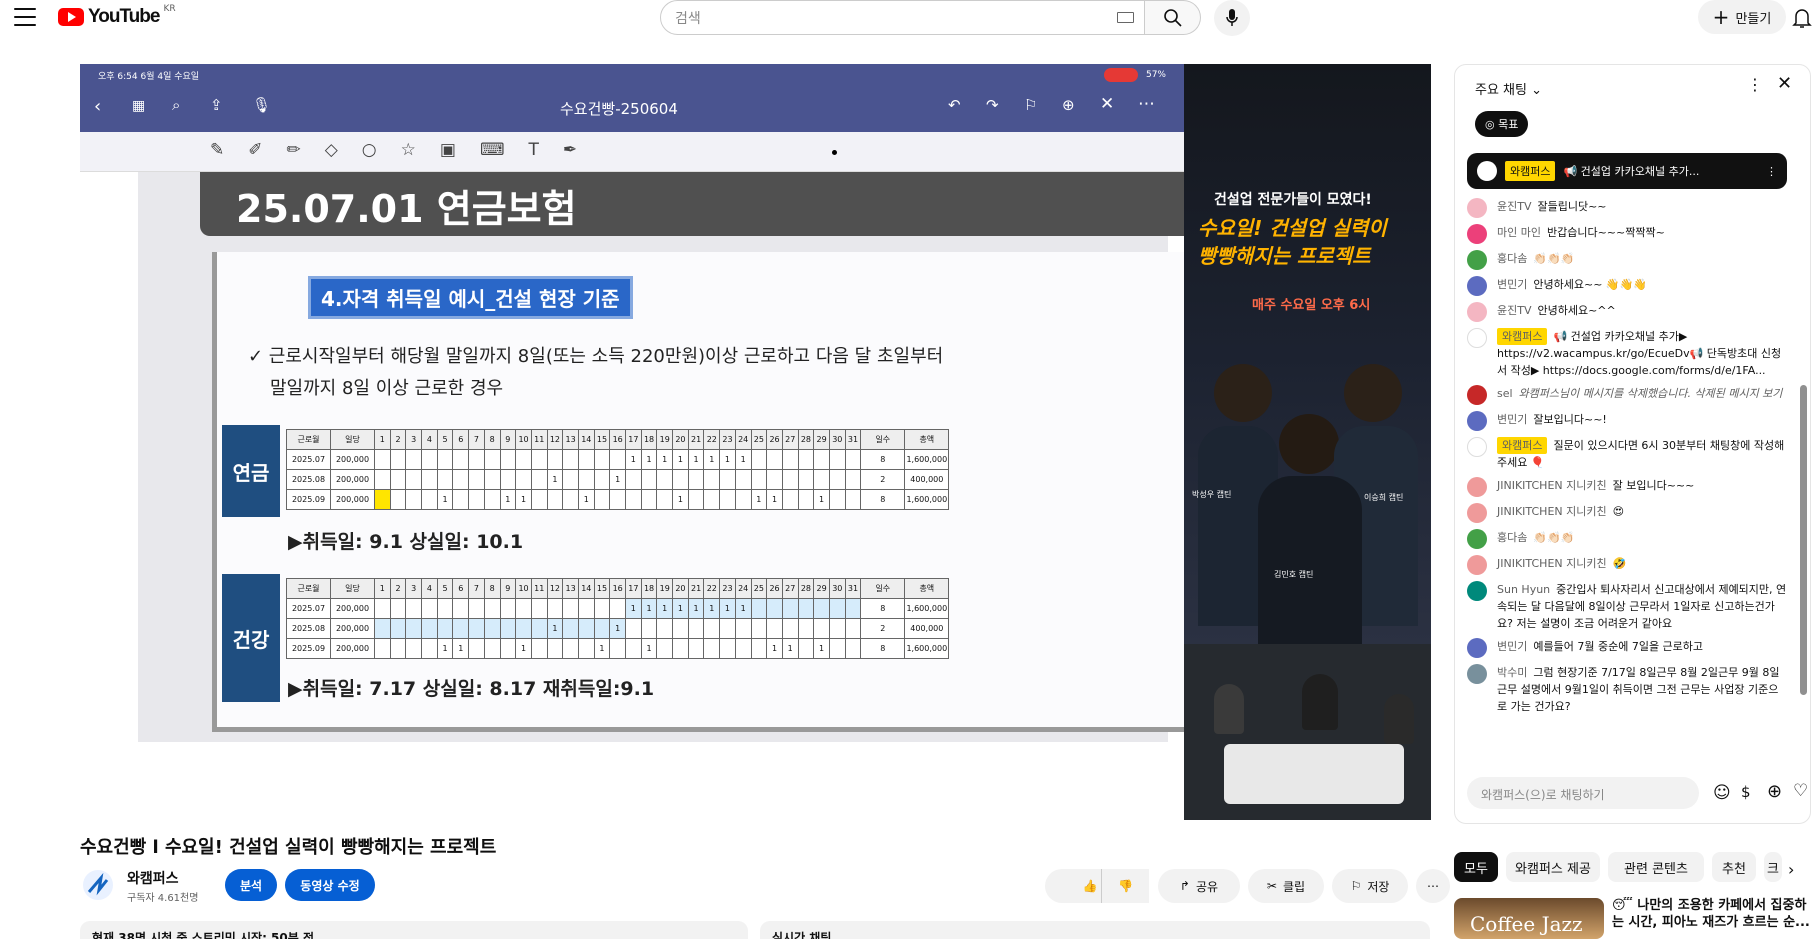  I want to click on add-icon: ⊕, so click(1774, 791).